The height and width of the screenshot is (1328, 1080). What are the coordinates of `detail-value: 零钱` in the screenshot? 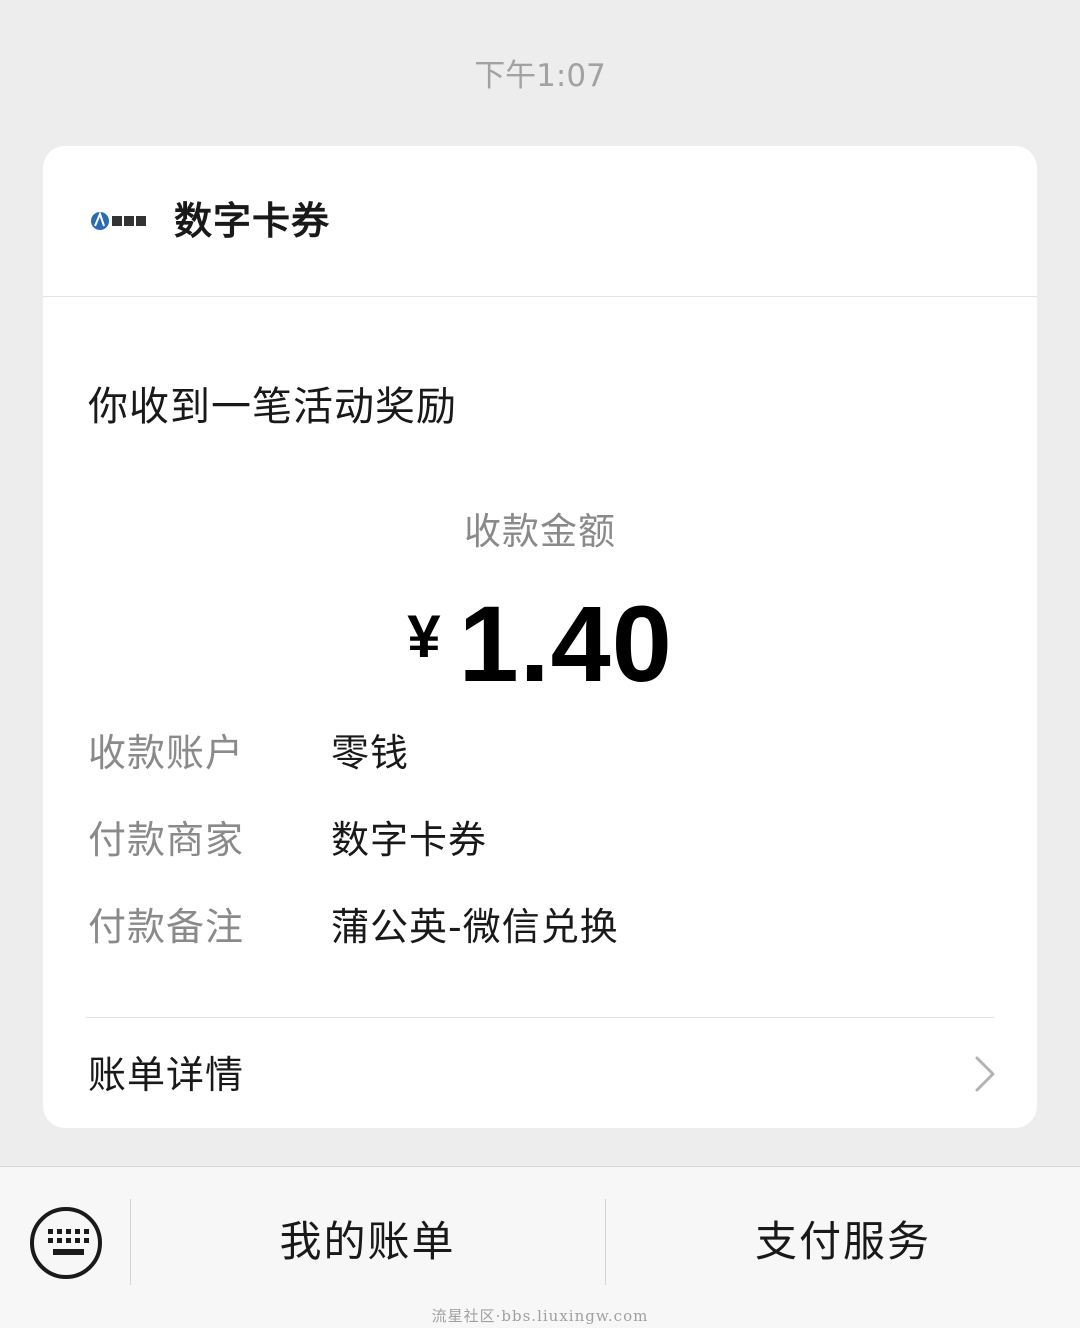 It's located at (370, 753).